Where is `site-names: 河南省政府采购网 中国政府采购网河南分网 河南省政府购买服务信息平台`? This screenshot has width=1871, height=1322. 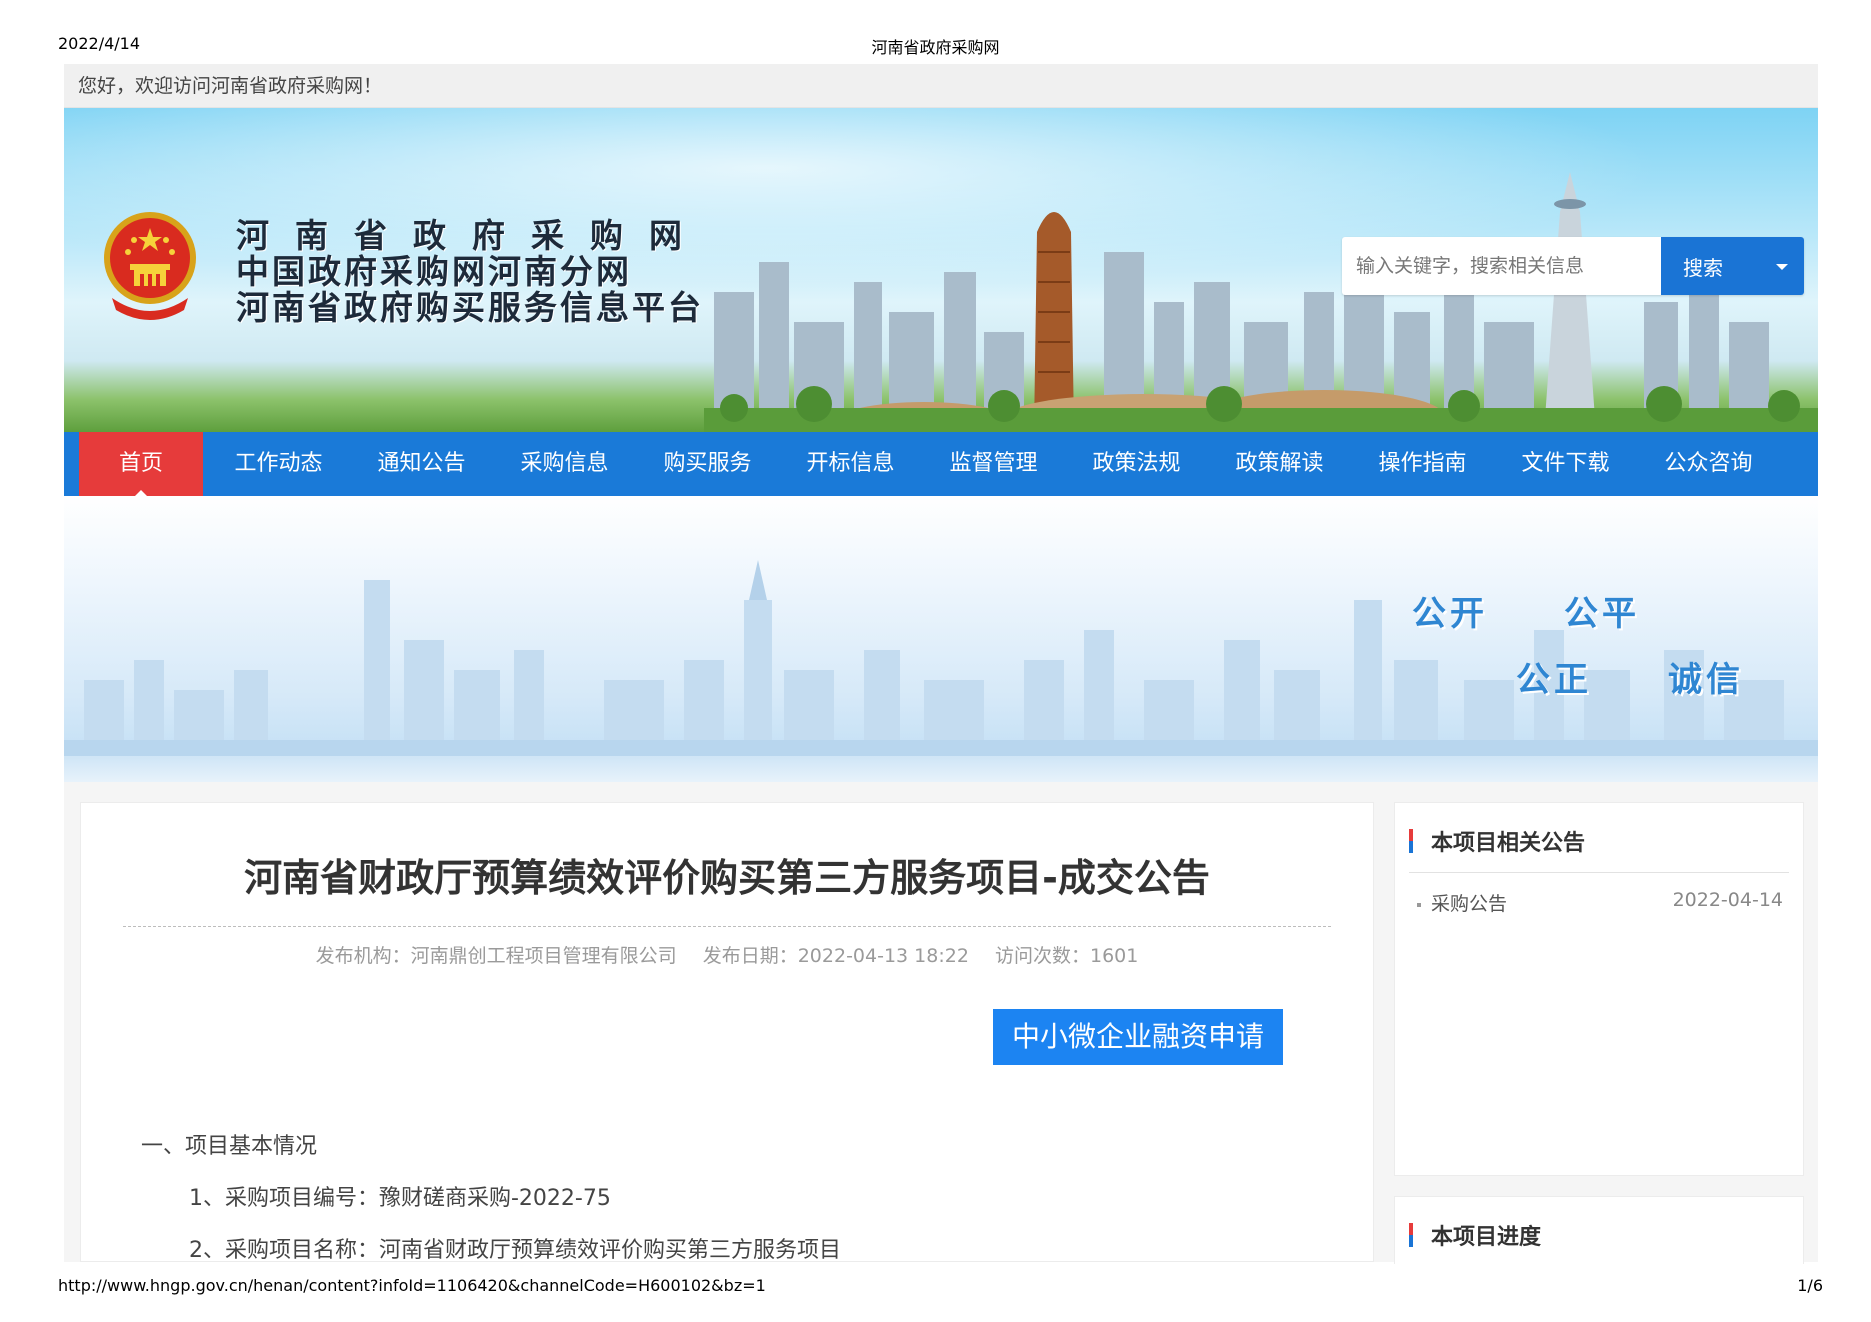 site-names: 河南省政府采购网 中国政府采购网河南分网 河南省政府购买服务信息平台 is located at coordinates (472, 272).